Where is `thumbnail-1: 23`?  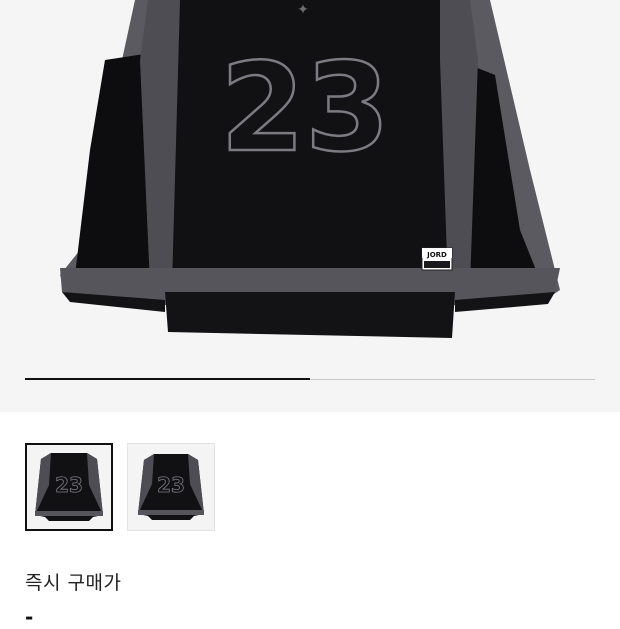 thumbnail-1: 23 is located at coordinates (69, 487).